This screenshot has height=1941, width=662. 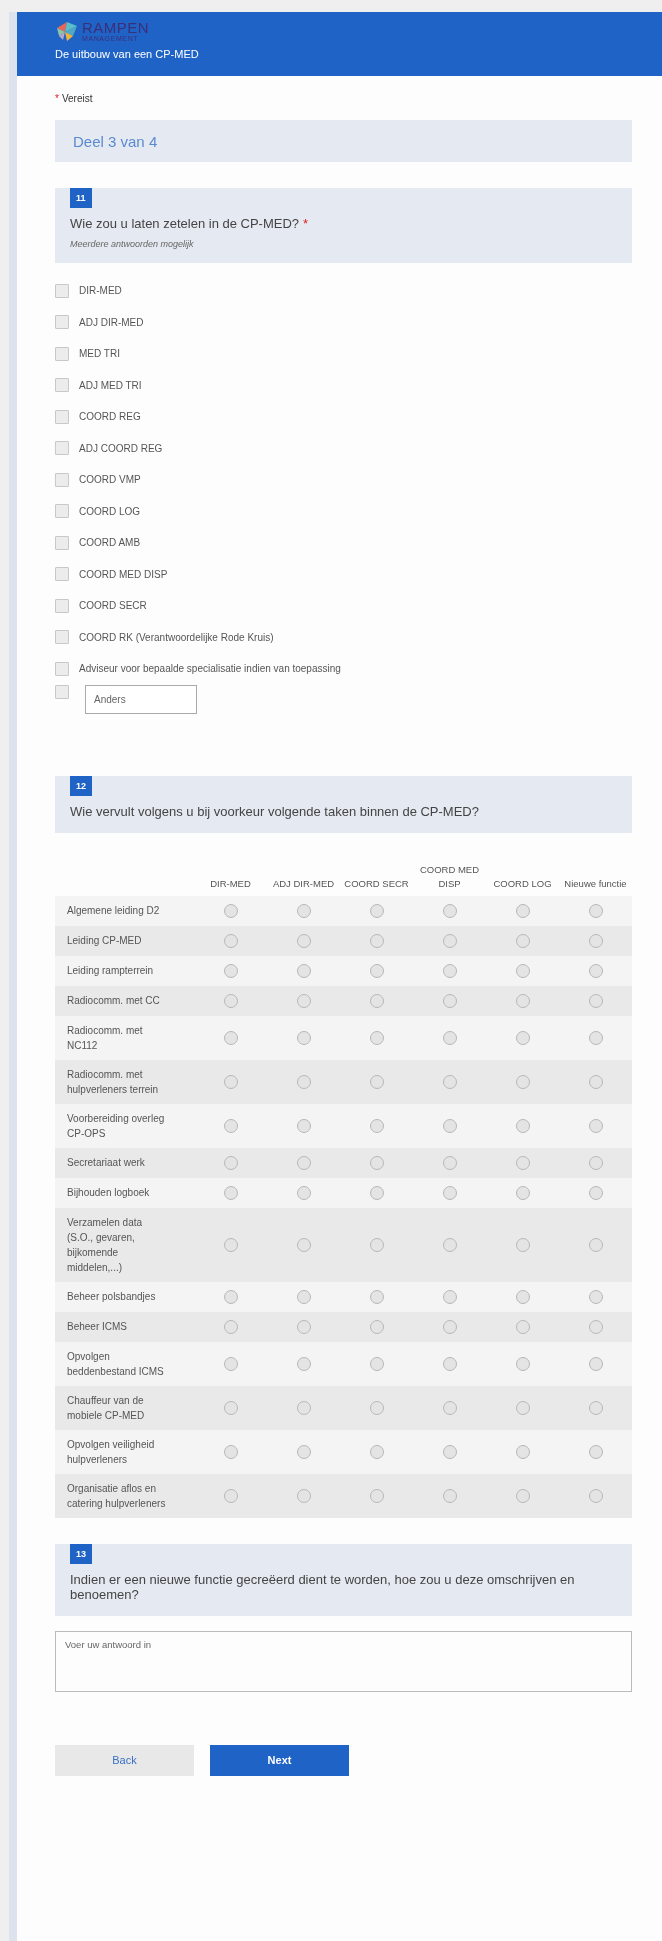 What do you see at coordinates (343, 1661) in the screenshot?
I see `answer-field: Voer uw antwoord in` at bounding box center [343, 1661].